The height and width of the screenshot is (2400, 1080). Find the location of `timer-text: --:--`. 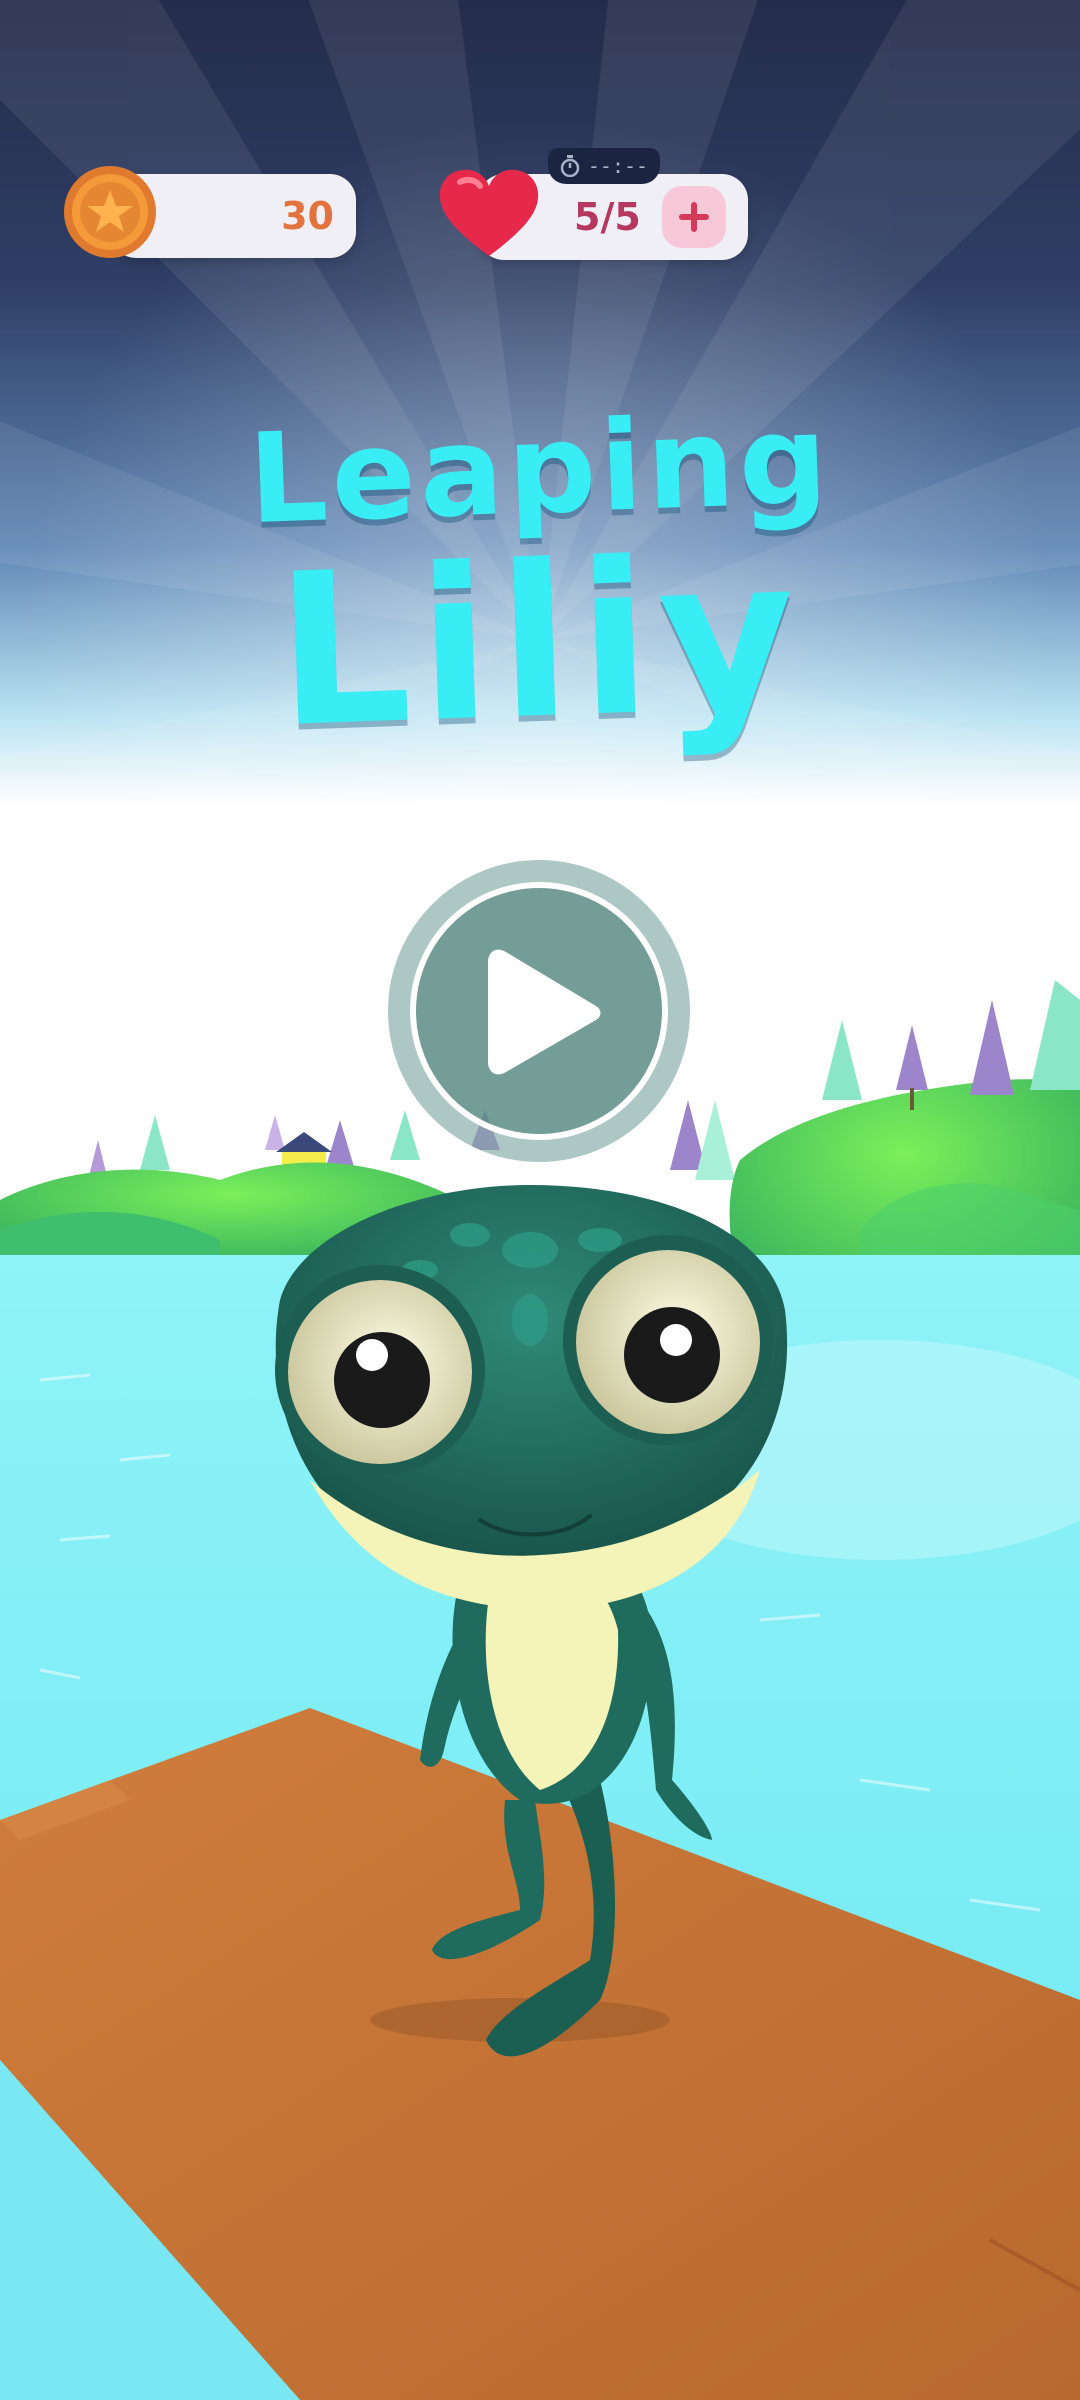

timer-text: --:-- is located at coordinates (618, 166).